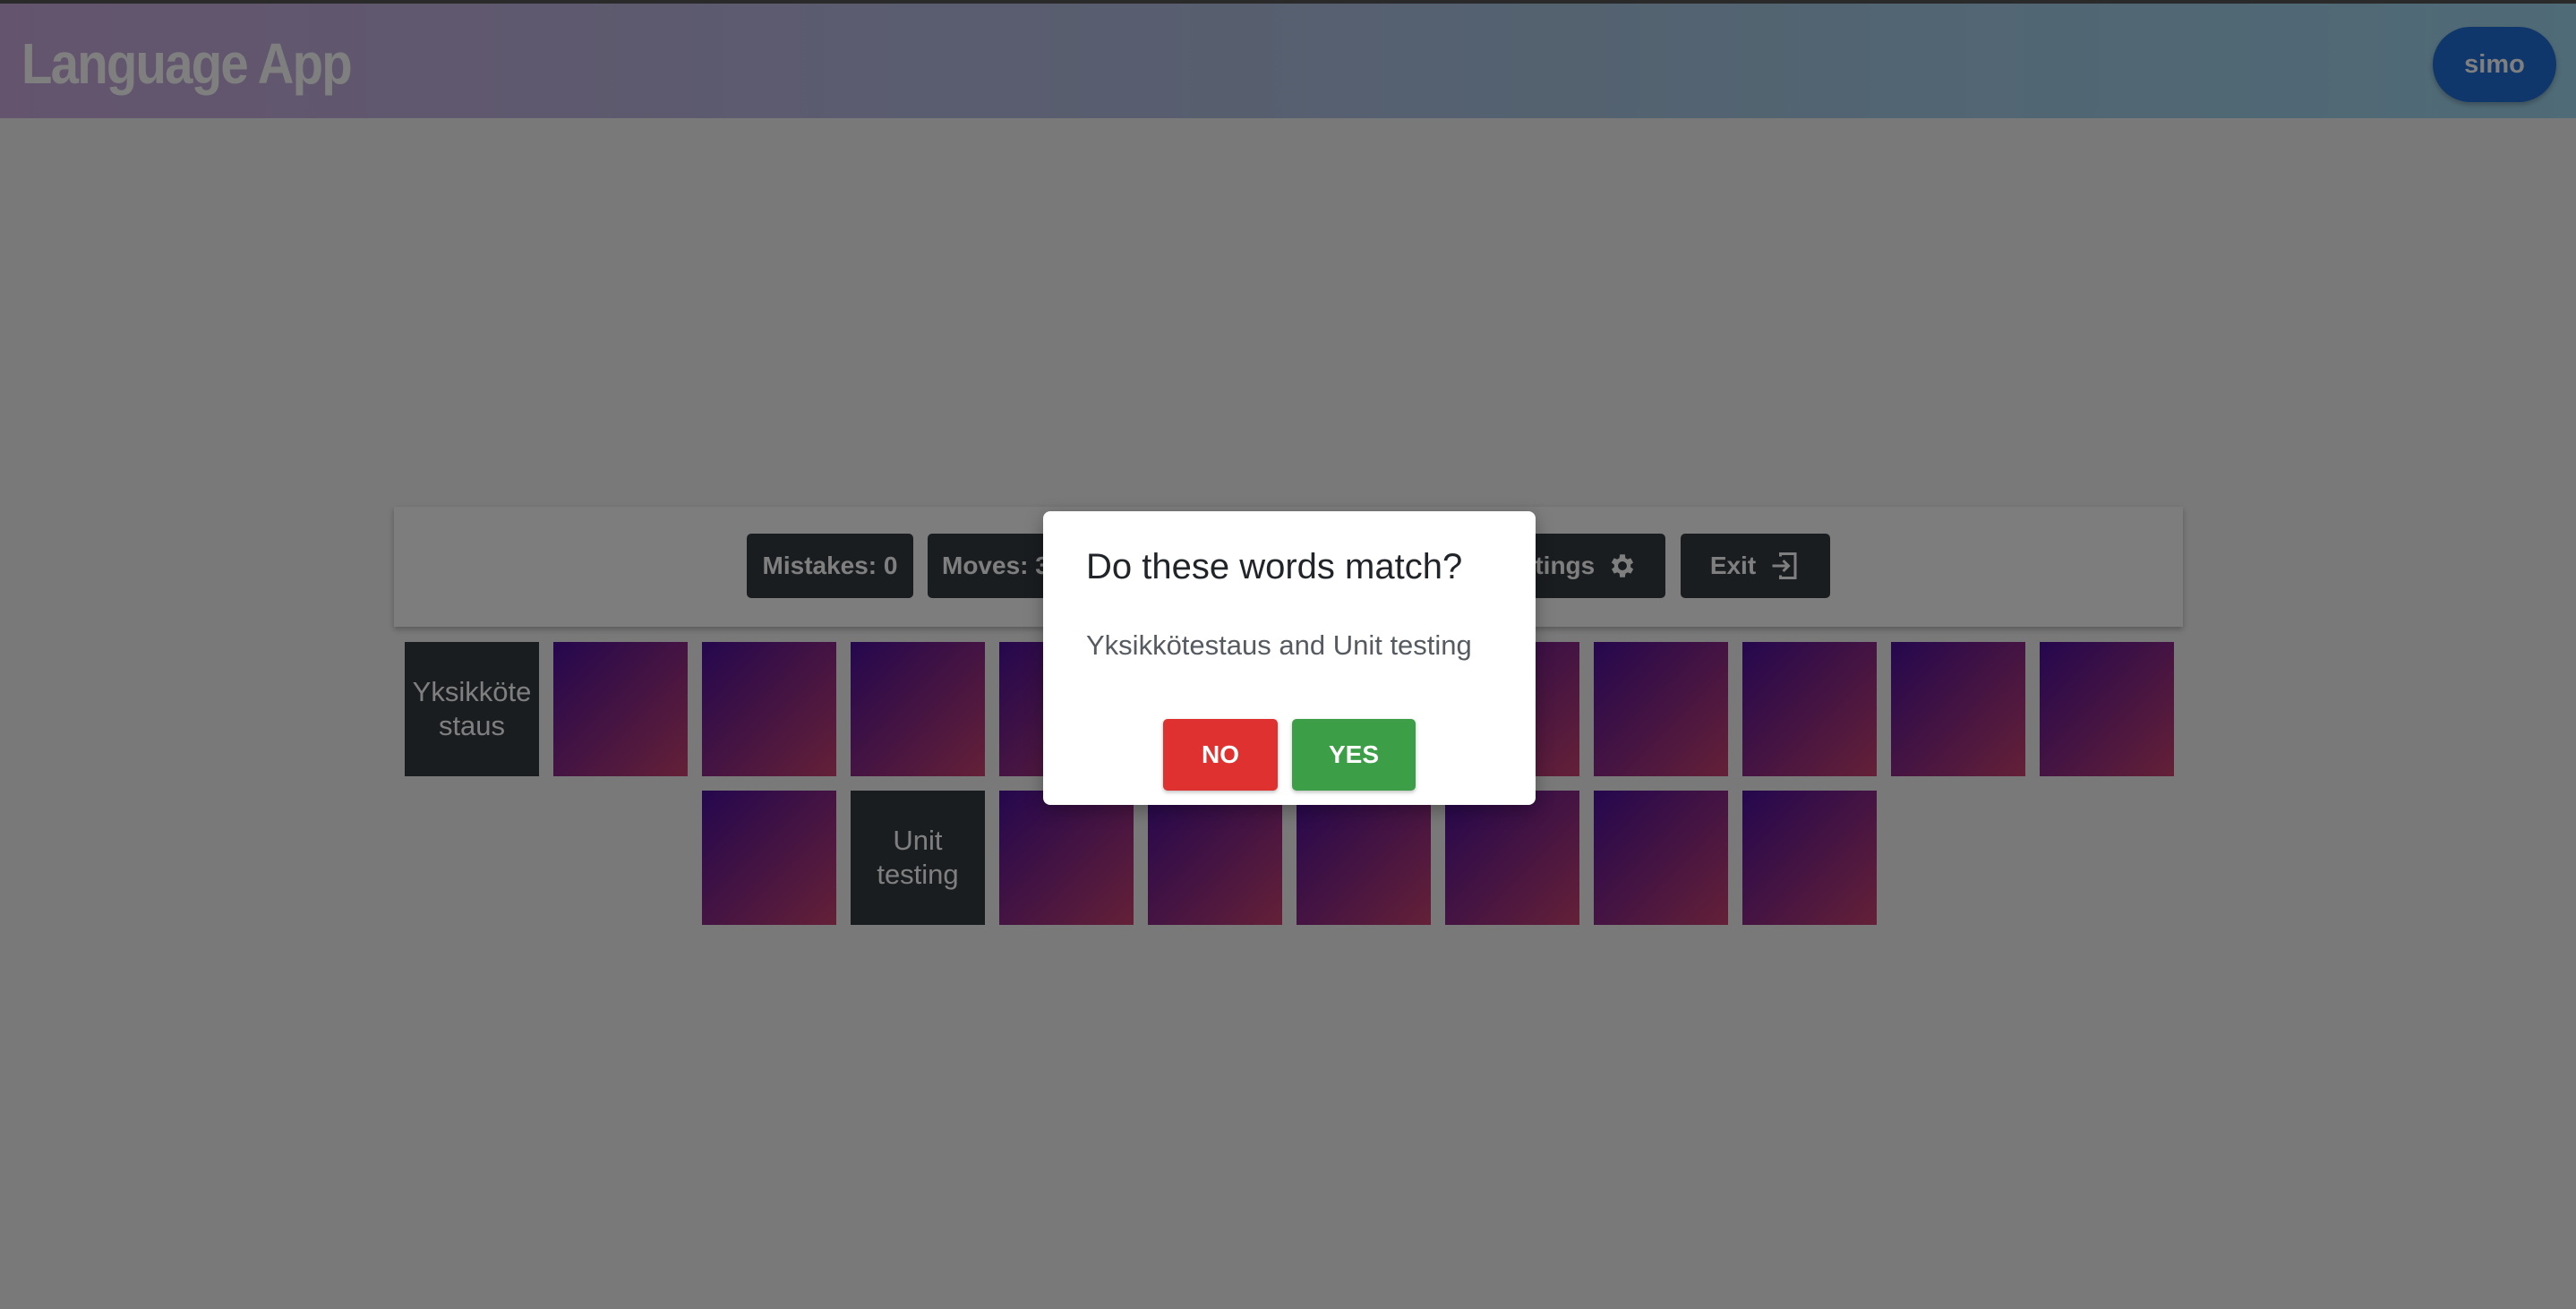 The width and height of the screenshot is (2576, 1309). I want to click on dialog-title: Do these words match?, so click(1274, 566).